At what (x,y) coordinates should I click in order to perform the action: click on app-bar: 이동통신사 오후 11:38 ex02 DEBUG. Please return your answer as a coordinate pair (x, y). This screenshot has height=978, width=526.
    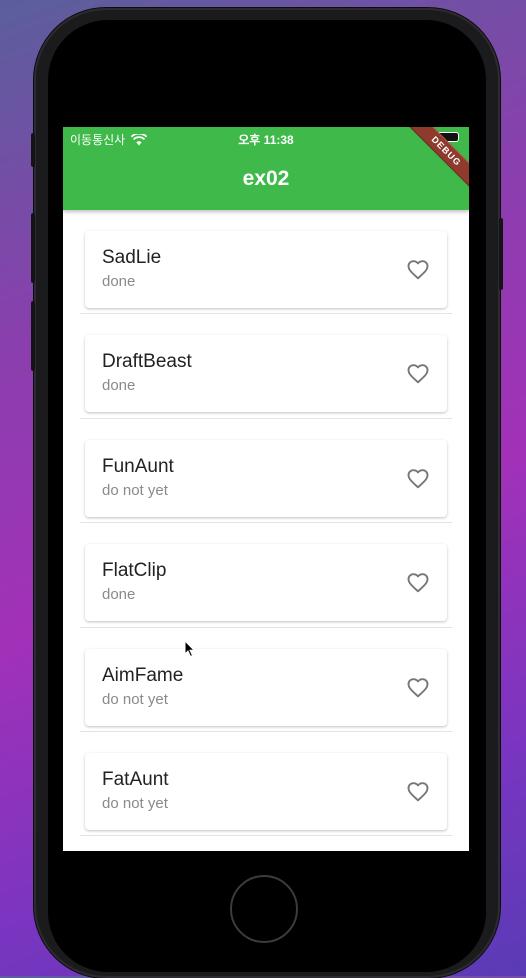
    Looking at the image, I should click on (266, 168).